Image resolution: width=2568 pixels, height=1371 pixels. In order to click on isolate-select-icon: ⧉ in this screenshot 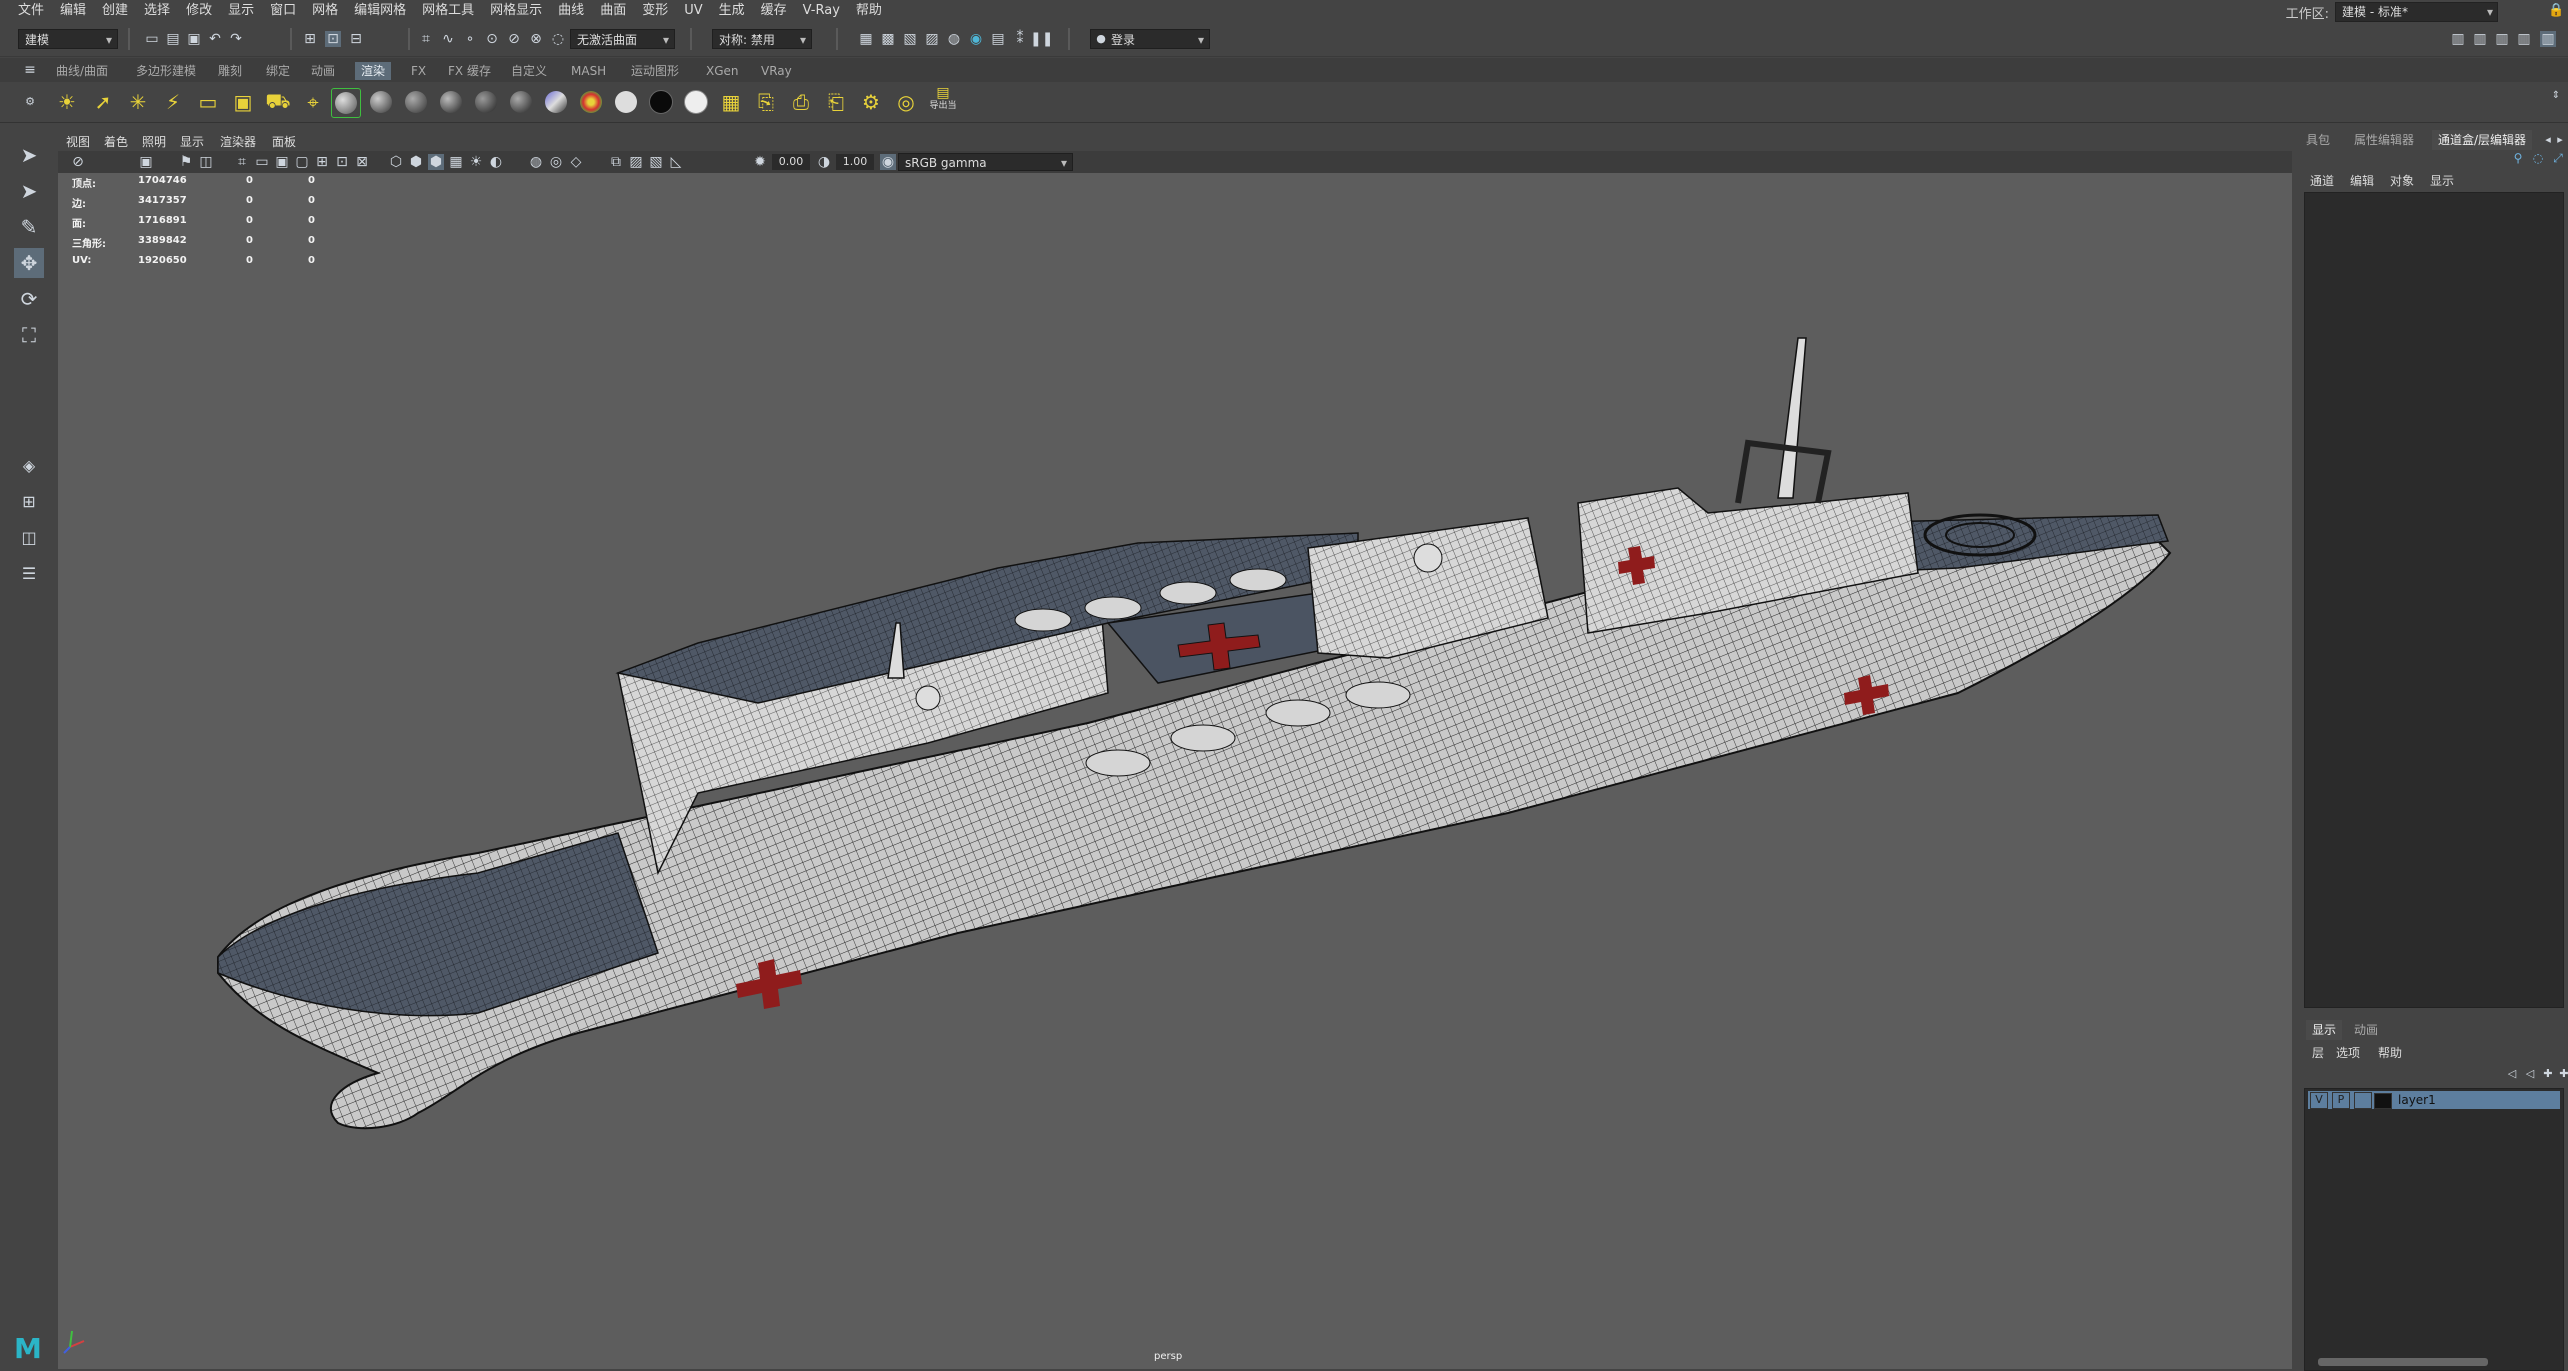, I will do `click(616, 162)`.